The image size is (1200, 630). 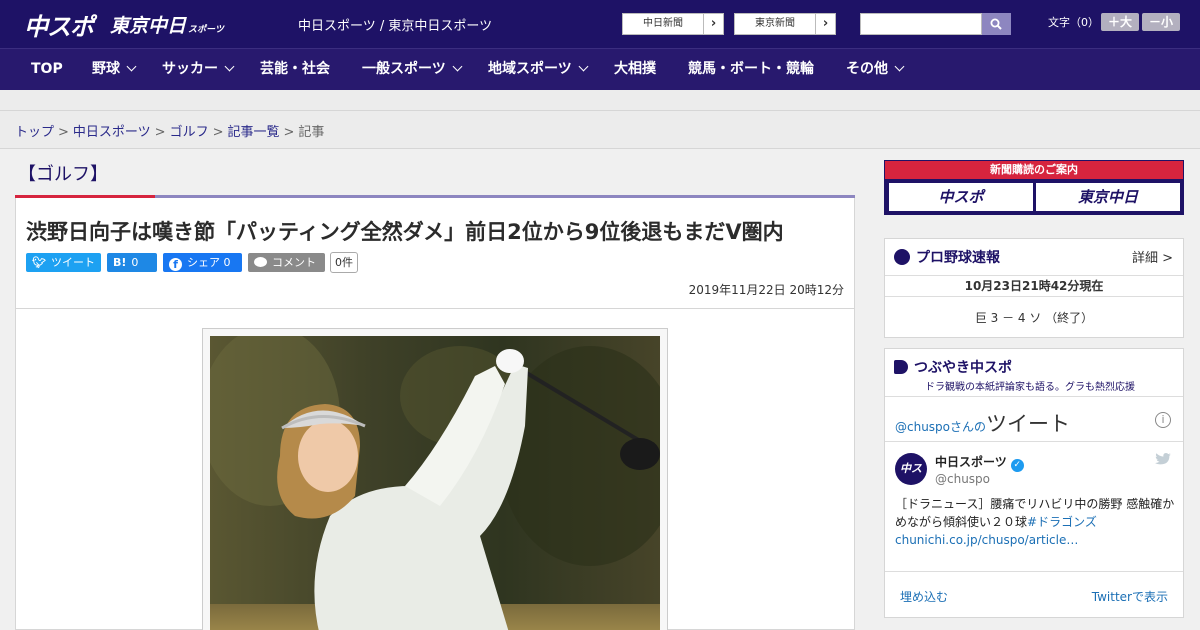 What do you see at coordinates (635, 70) in the screenshot?
I see `nav-sumo: 大相撲` at bounding box center [635, 70].